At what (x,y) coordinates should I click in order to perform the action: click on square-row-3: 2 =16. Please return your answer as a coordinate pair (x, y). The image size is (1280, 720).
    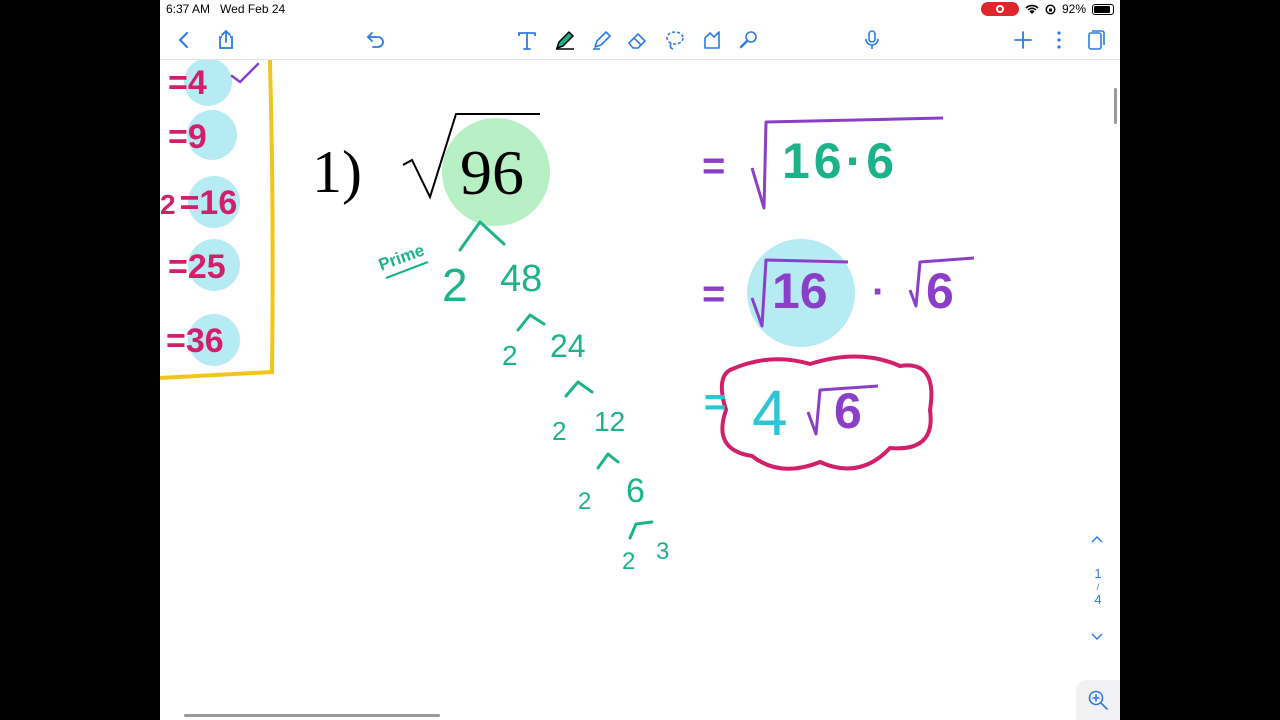
    Looking at the image, I should click on (198, 203).